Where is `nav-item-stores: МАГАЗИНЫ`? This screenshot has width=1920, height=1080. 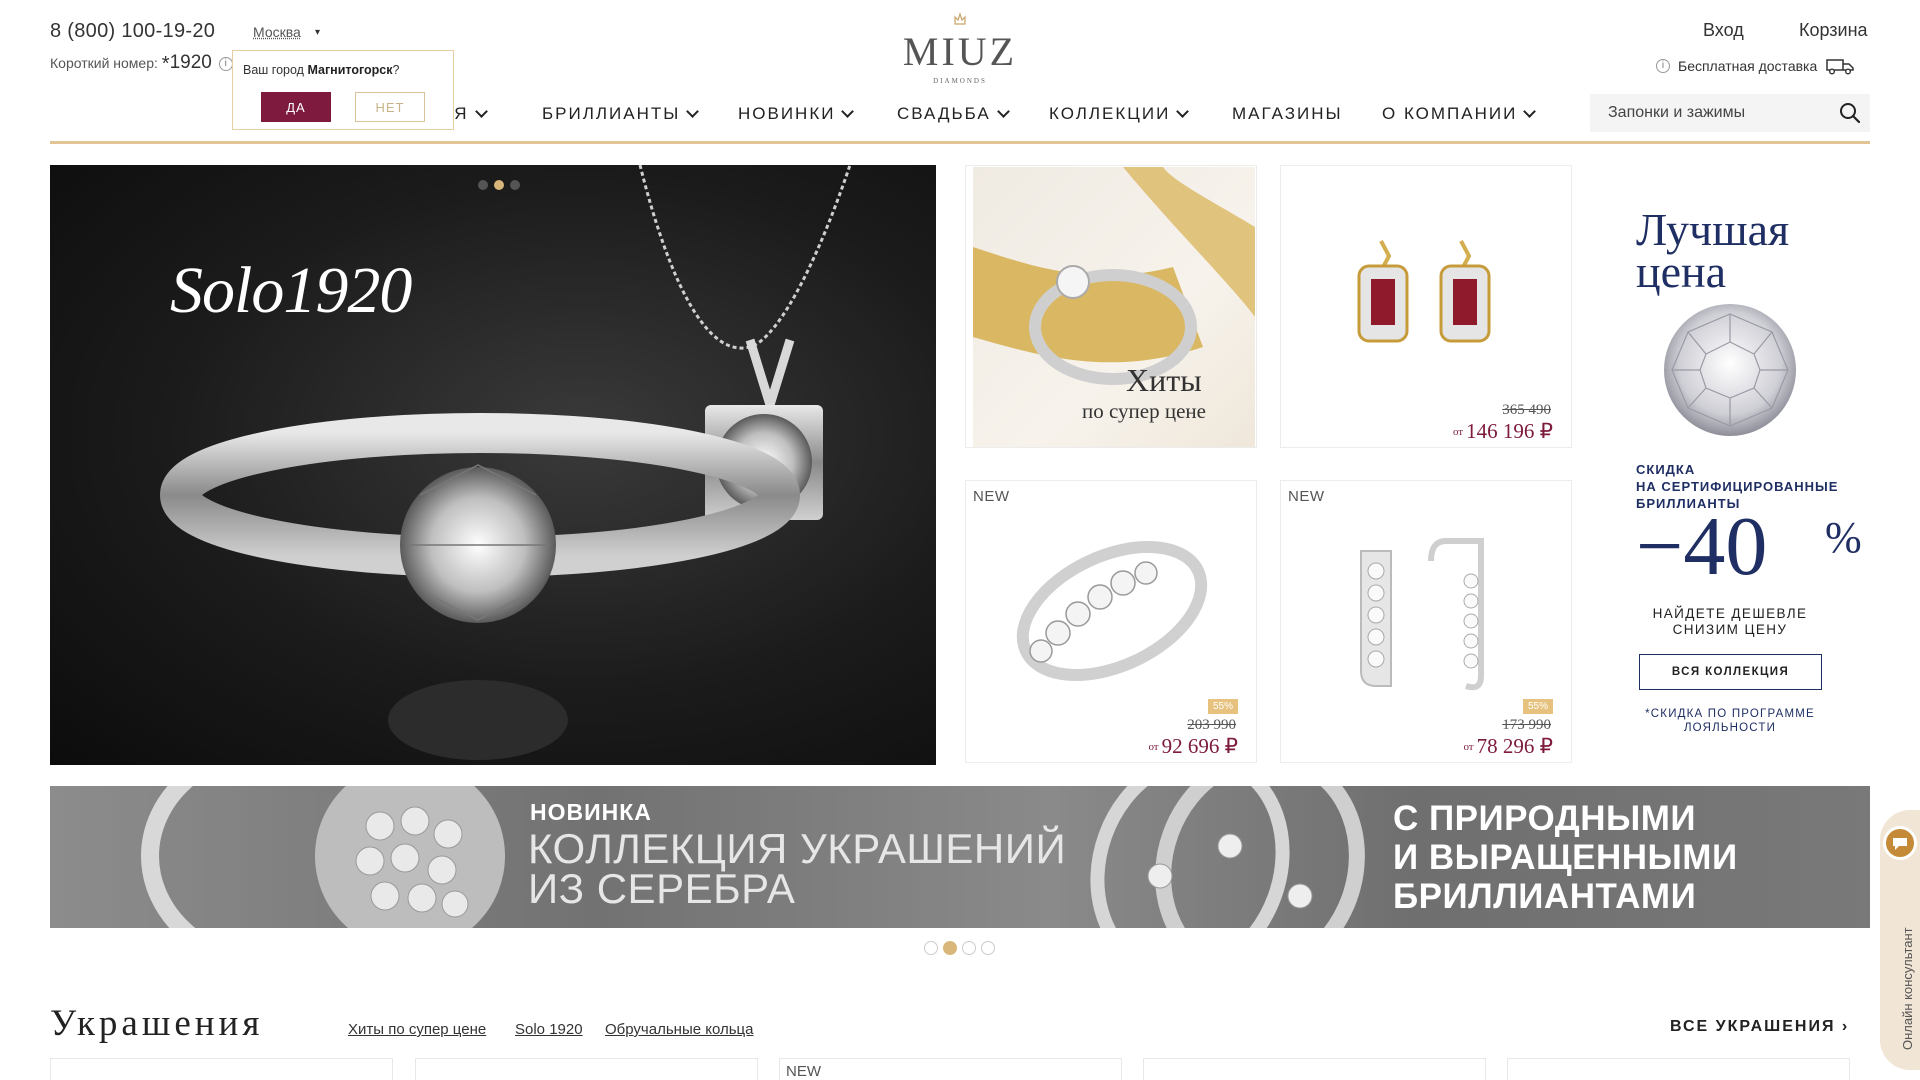 nav-item-stores: МАГАЗИНЫ is located at coordinates (1287, 114).